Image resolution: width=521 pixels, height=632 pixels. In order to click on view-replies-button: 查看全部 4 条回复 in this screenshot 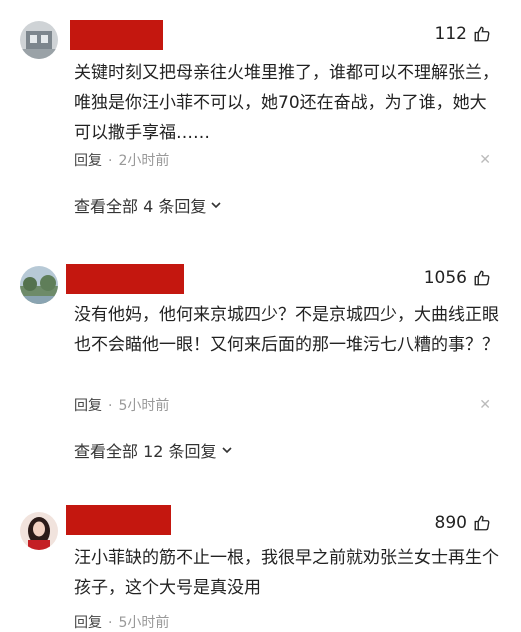, I will do `click(148, 205)`.